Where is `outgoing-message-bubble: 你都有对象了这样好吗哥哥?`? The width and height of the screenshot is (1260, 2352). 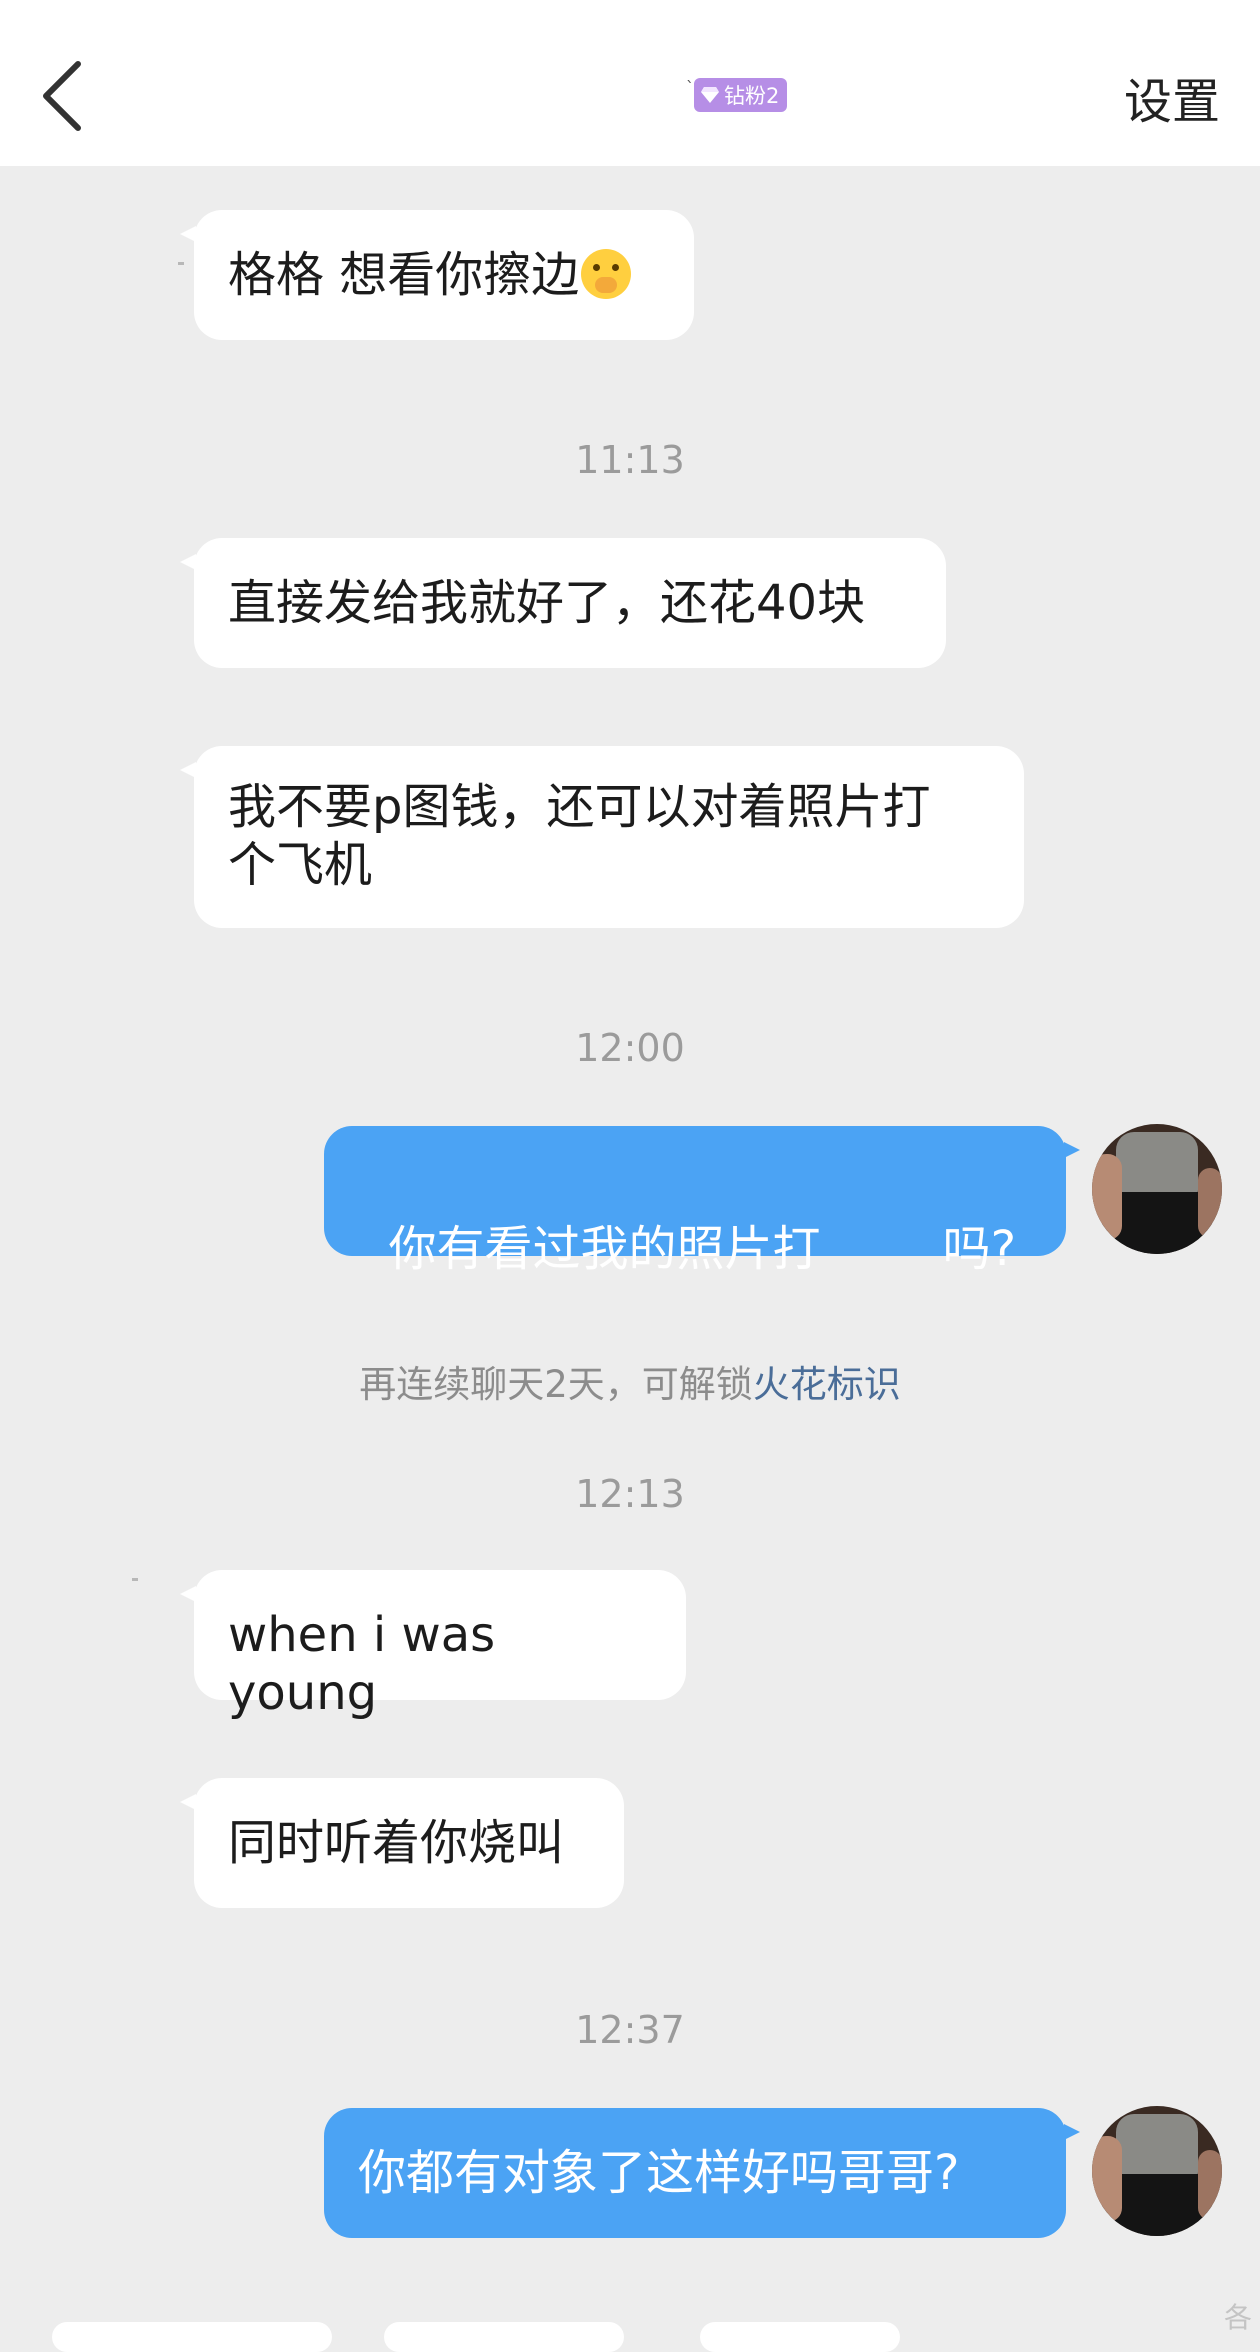
outgoing-message-bubble: 你都有对象了这样好吗哥哥? is located at coordinates (702, 2173).